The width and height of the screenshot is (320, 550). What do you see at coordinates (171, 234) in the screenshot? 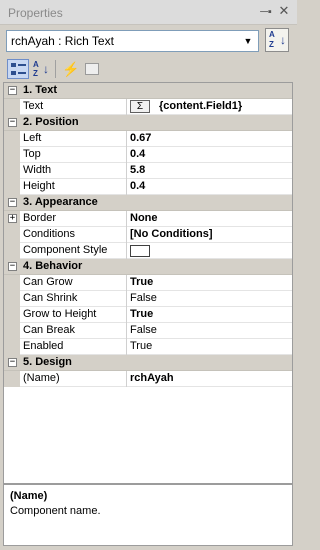
I see `property-value: [No Conditions]` at bounding box center [171, 234].